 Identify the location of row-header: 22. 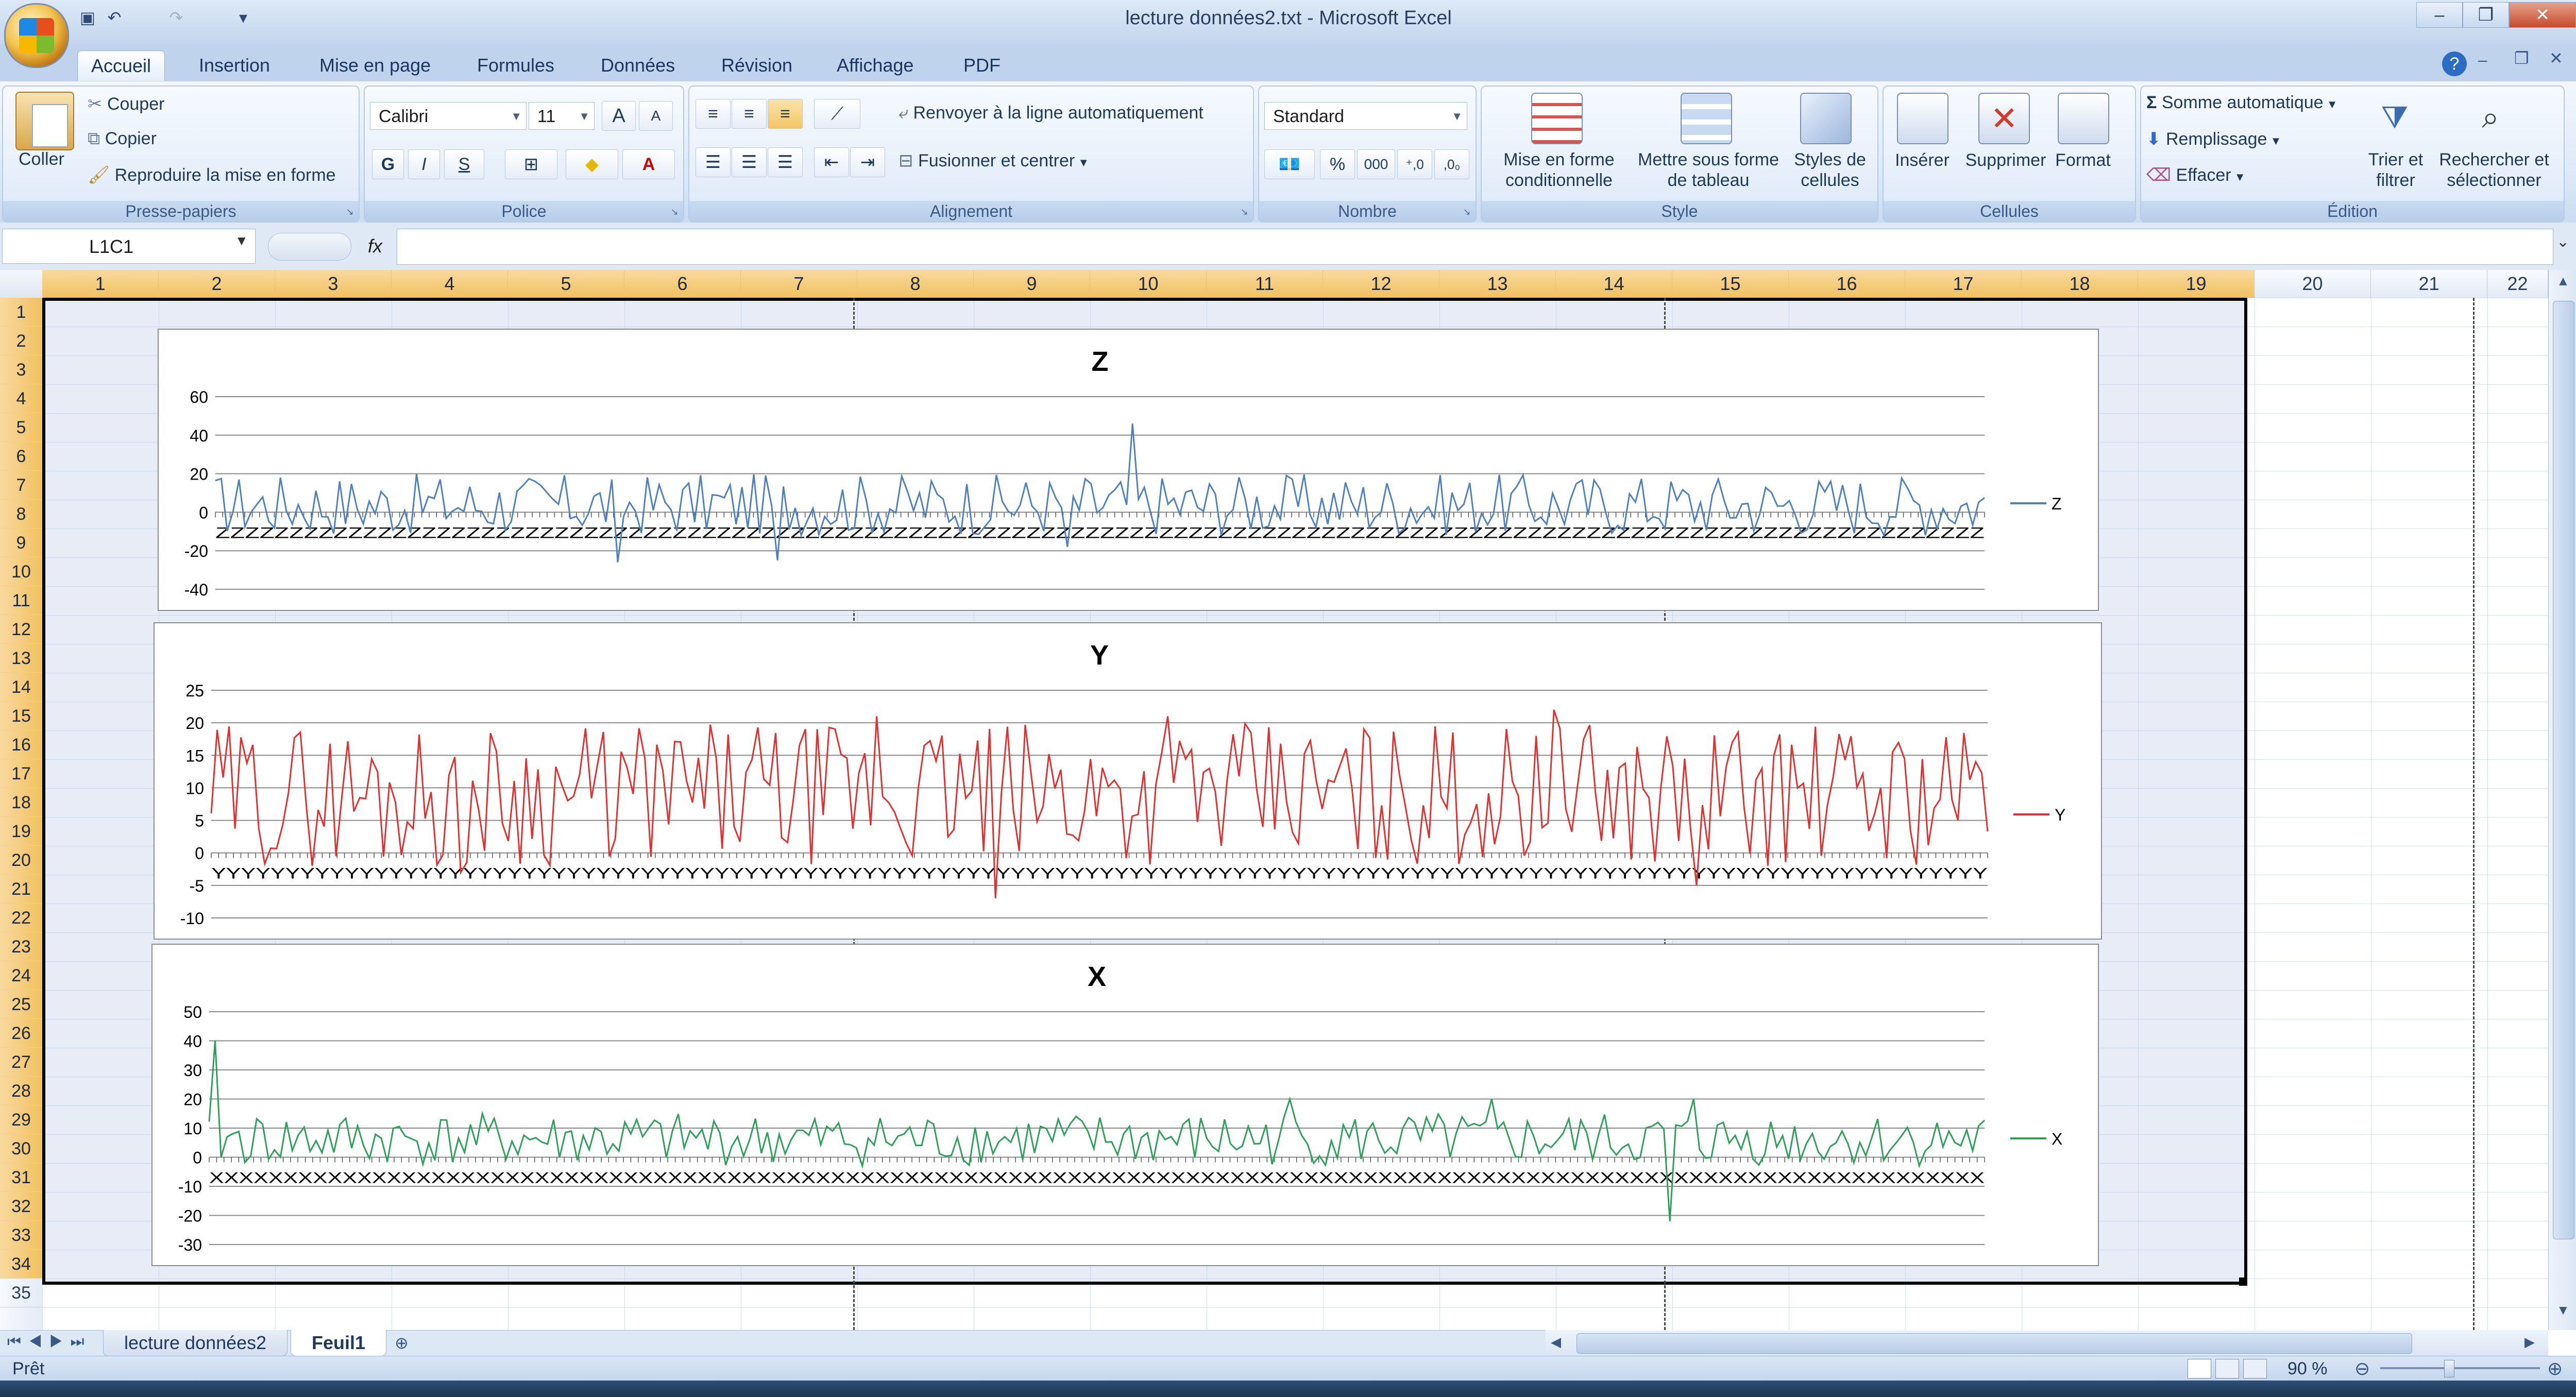
(21, 918).